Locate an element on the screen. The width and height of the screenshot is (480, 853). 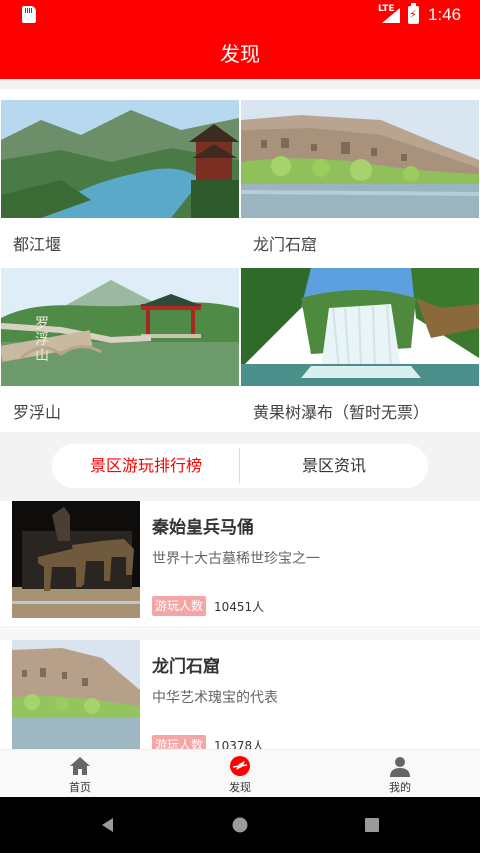
list-item: 龙门石窟 中华艺术瑰宝的代表 游玩人数 10378人 is located at coordinates (240, 694).